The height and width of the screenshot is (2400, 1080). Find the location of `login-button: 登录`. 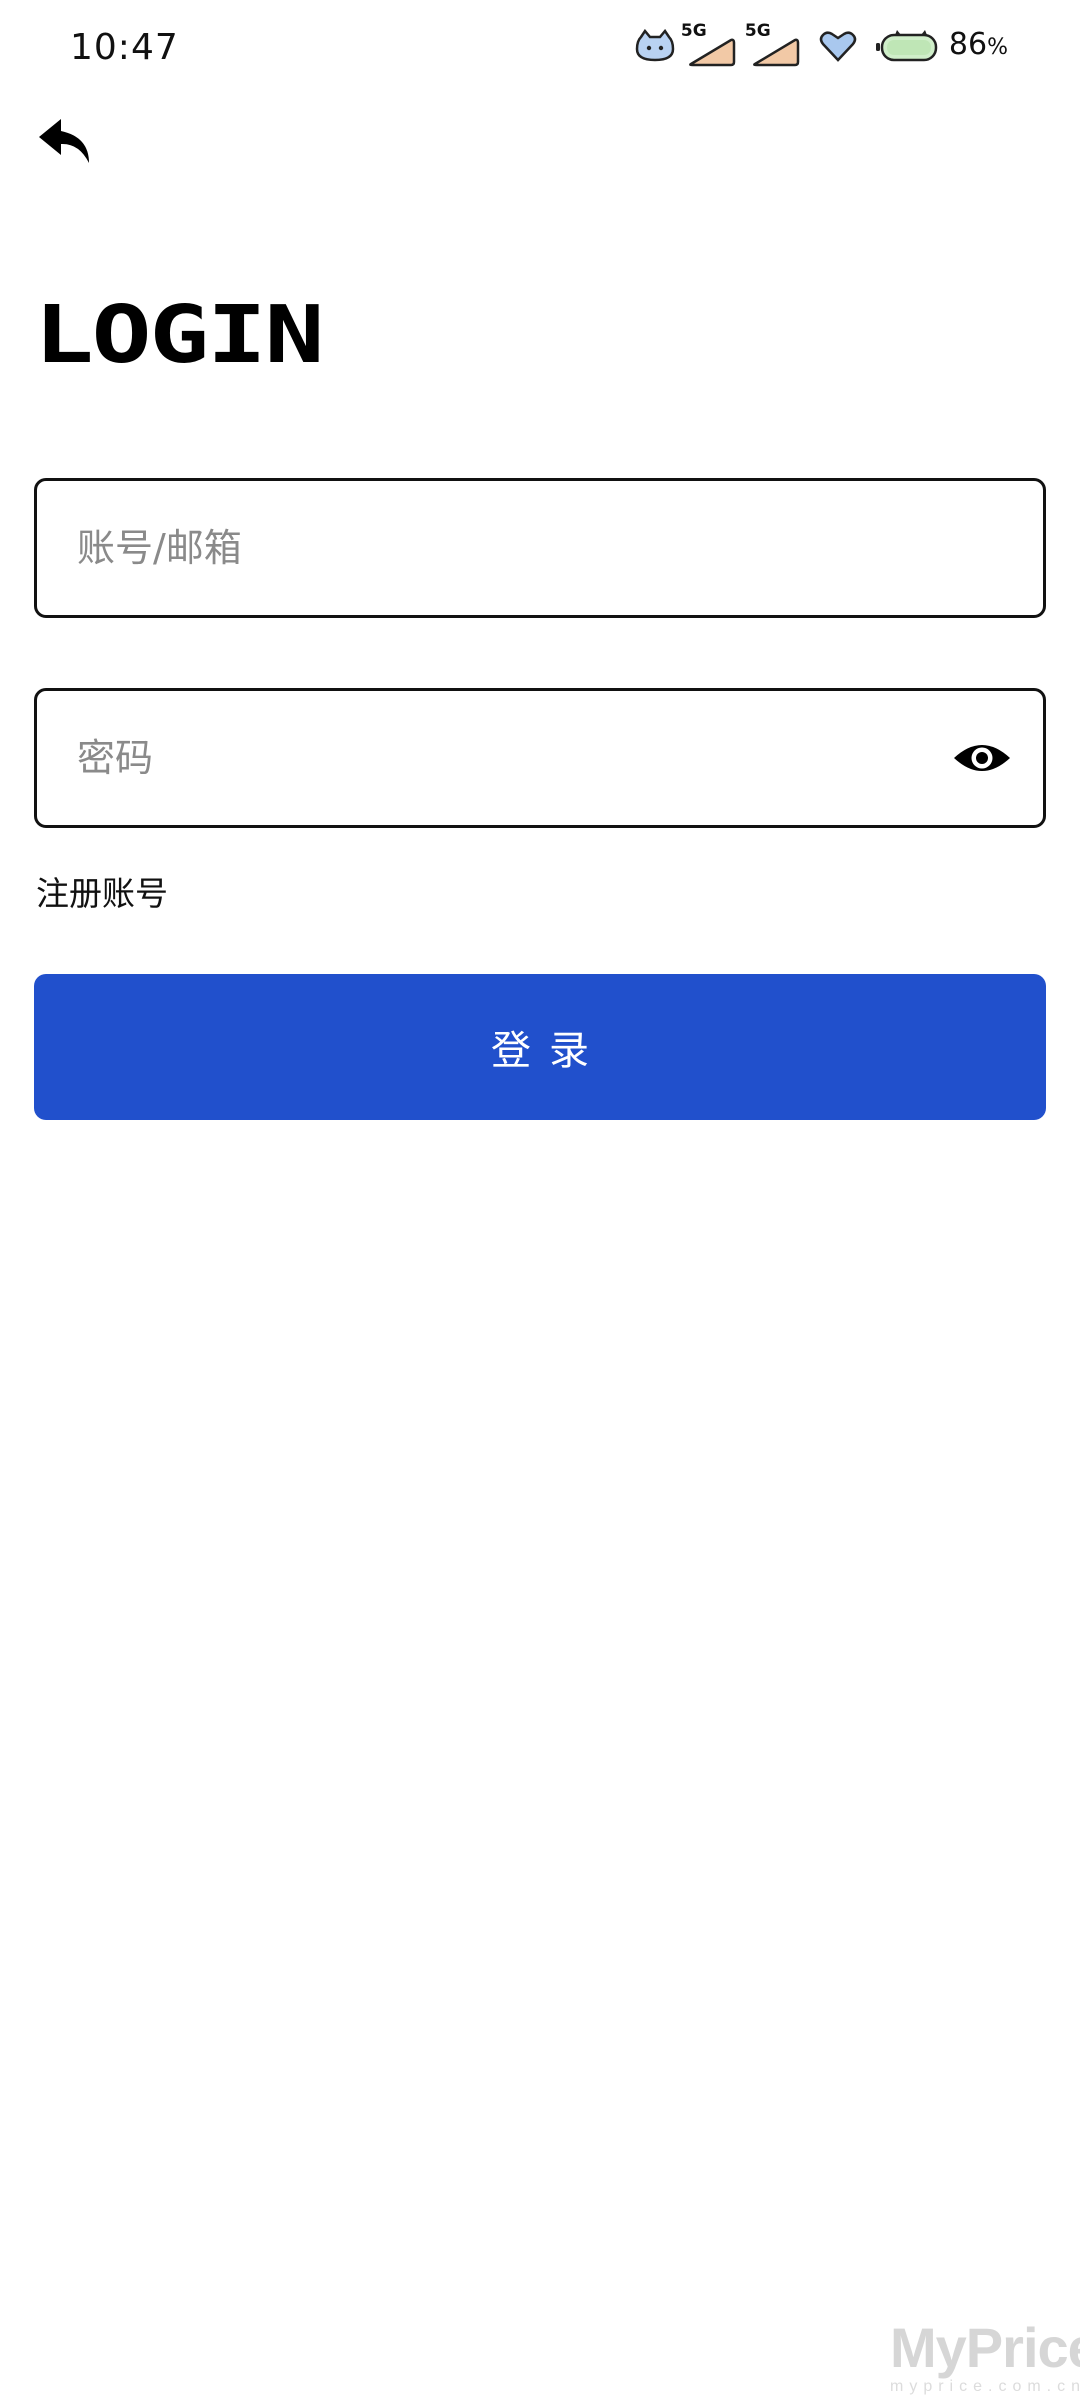

login-button: 登录 is located at coordinates (540, 1047).